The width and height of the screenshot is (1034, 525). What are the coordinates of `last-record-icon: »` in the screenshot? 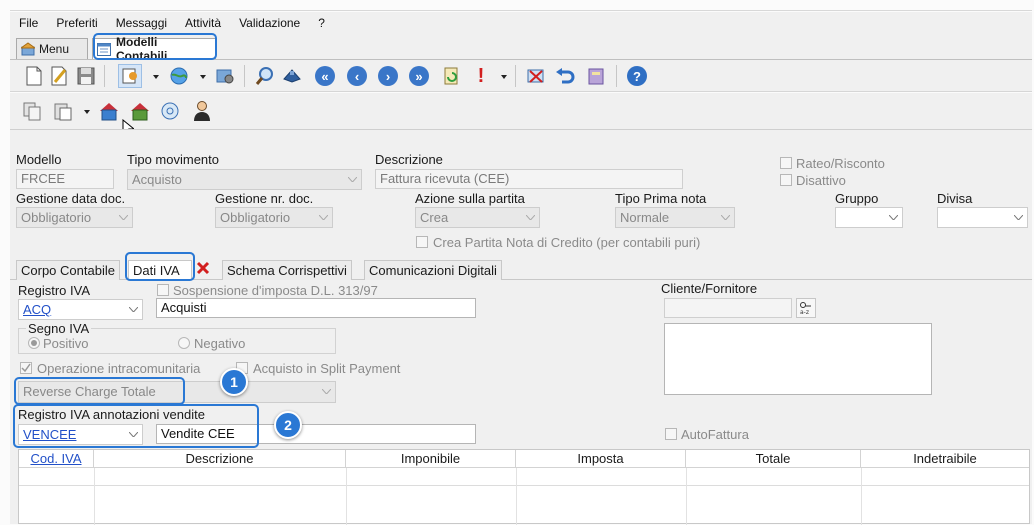 It's located at (419, 76).